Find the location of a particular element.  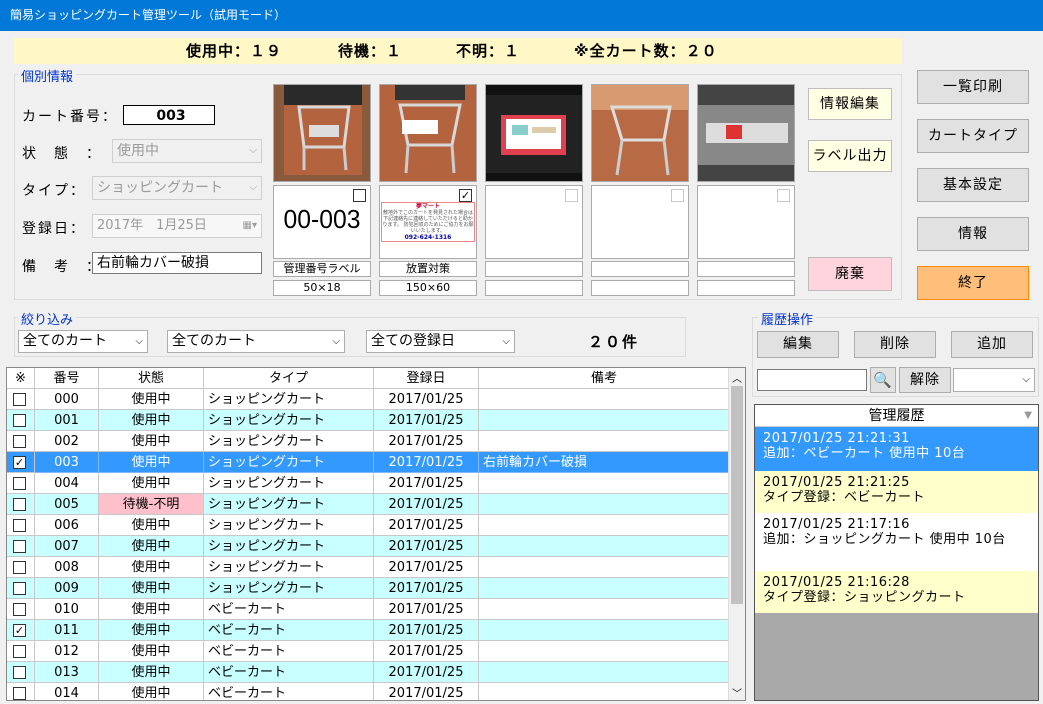

table-row: 000 使用中 ショッピングカート 2017/01/25 is located at coordinates (368, 399).